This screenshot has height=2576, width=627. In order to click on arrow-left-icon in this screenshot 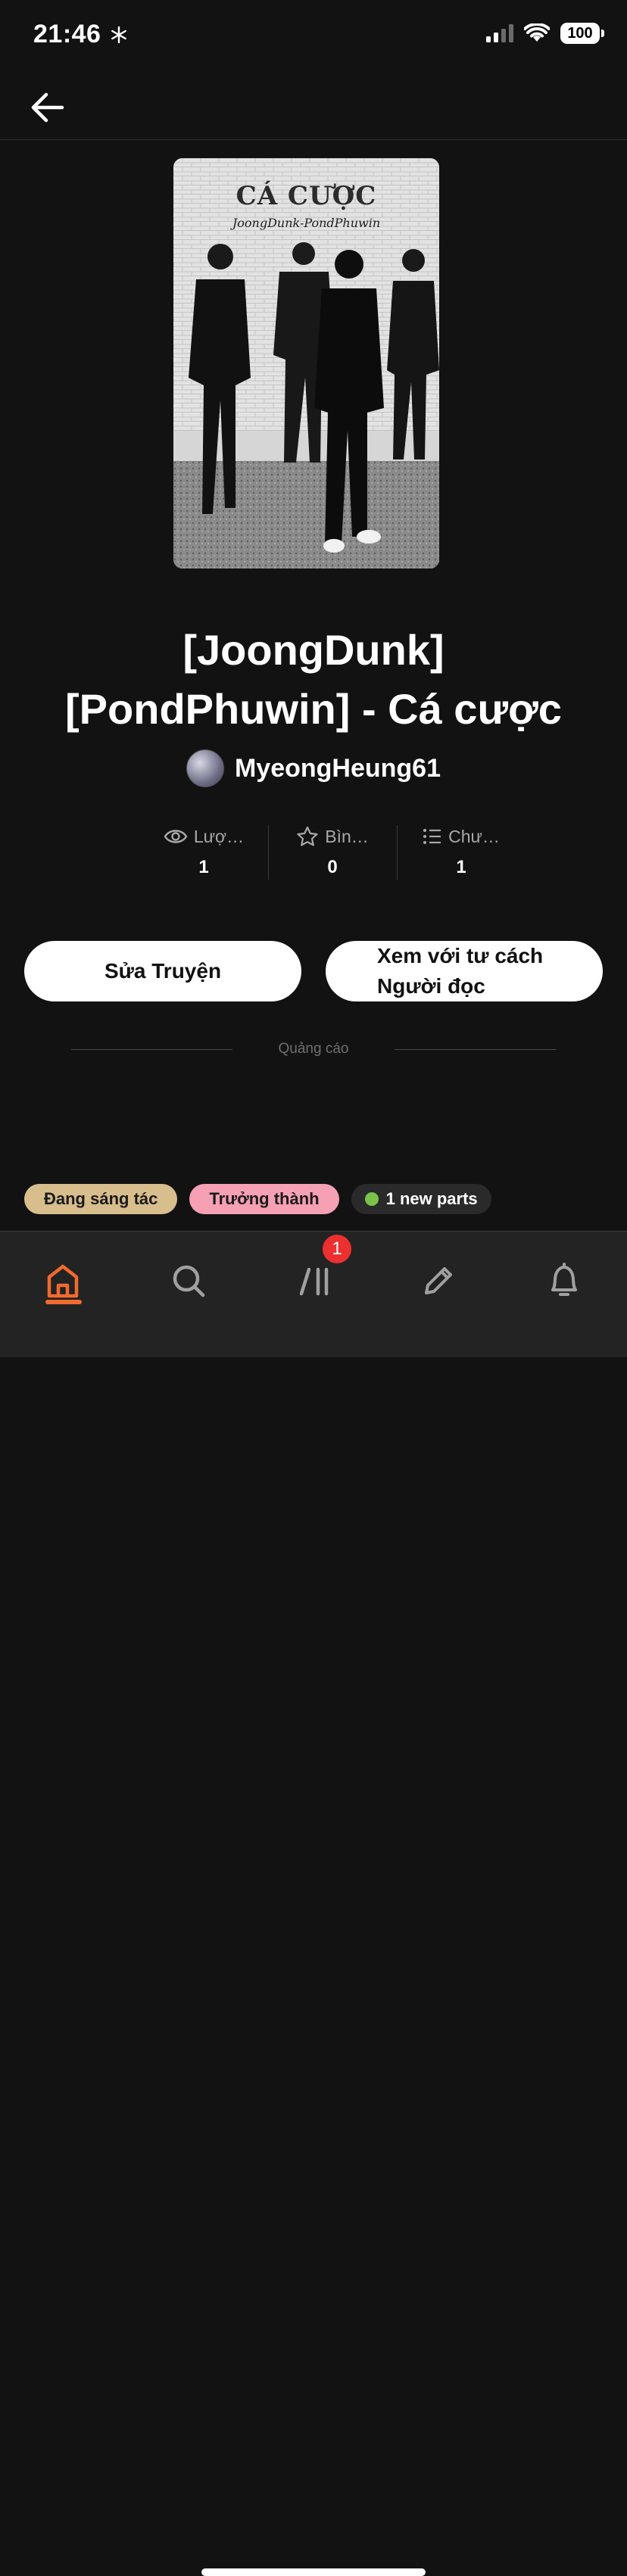, I will do `click(47, 107)`.